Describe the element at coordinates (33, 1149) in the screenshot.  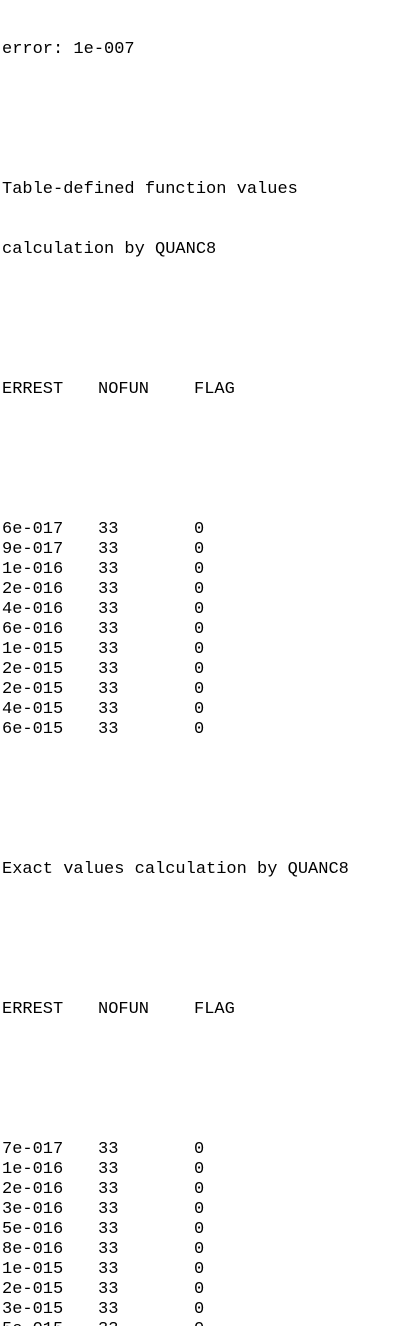
I see `cell-errest: 7e-017` at that location.